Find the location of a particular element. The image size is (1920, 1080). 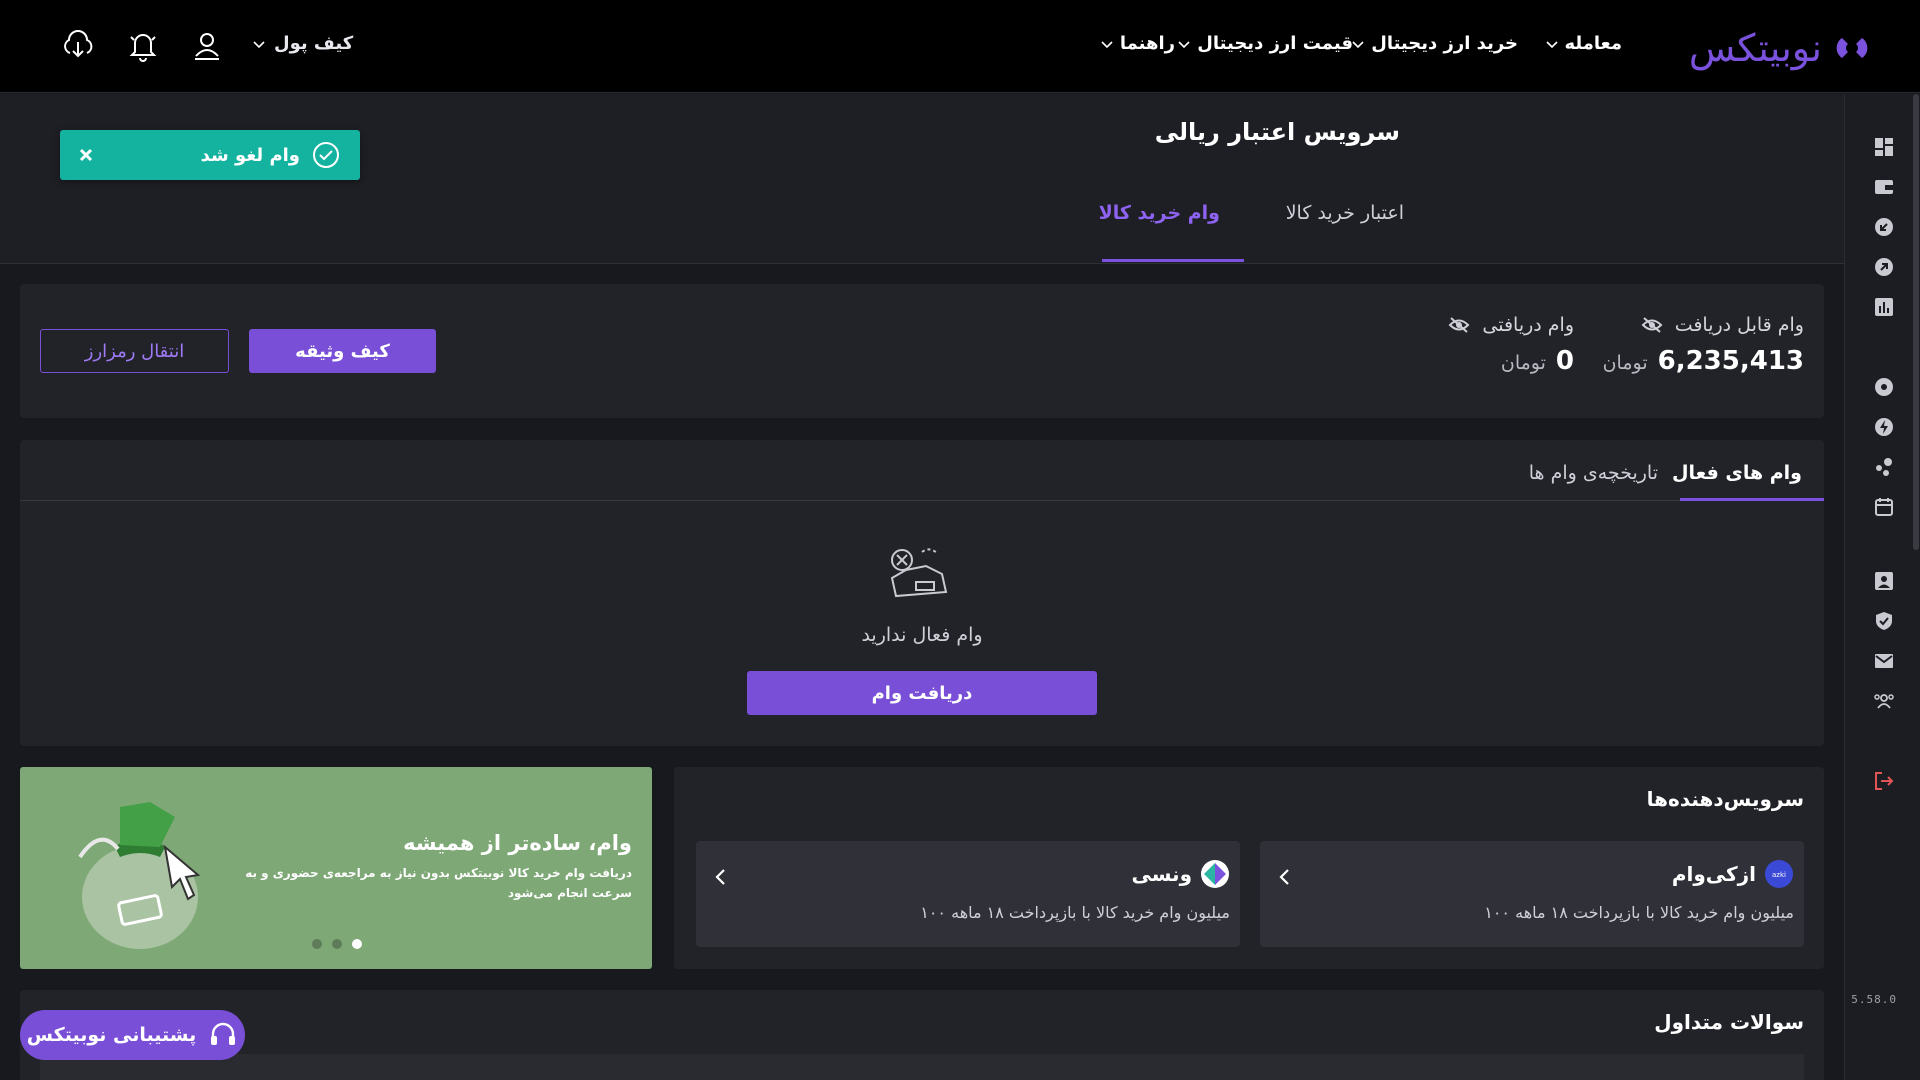

download-app-icon is located at coordinates (78, 45).